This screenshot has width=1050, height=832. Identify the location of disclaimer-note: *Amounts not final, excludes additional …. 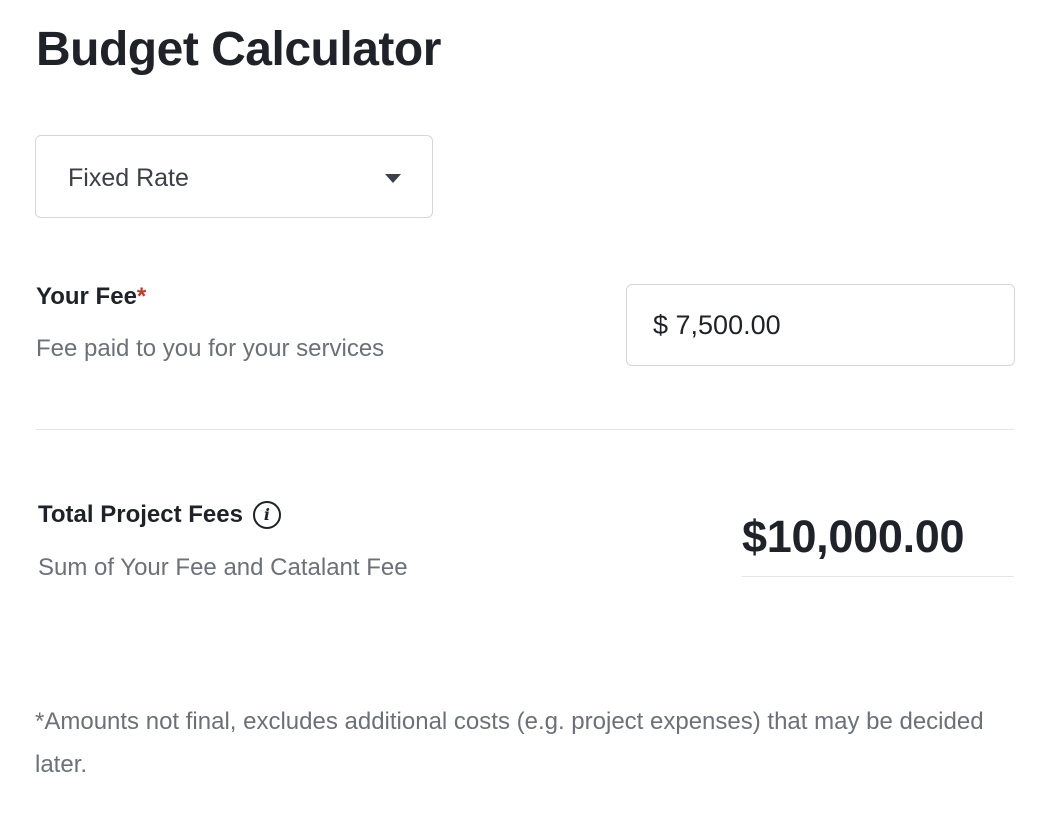
(509, 743).